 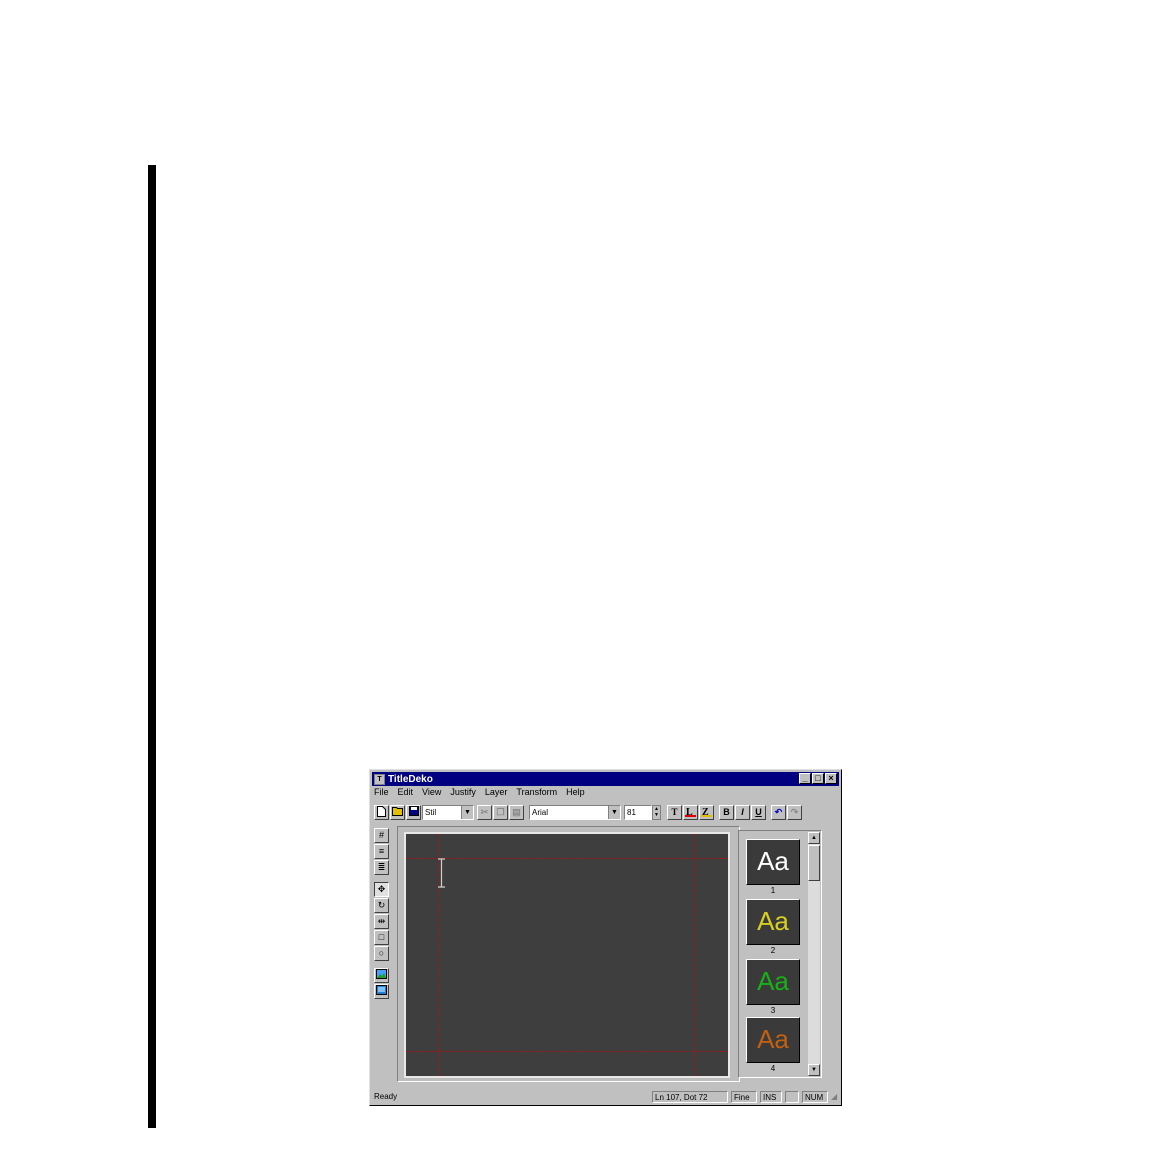 What do you see at coordinates (500, 812) in the screenshot?
I see `copy-icon: ❐` at bounding box center [500, 812].